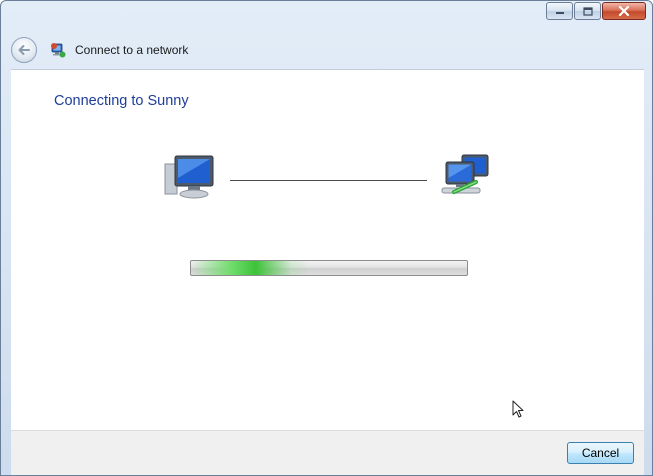 This screenshot has height=476, width=653. Describe the element at coordinates (250, 268) in the screenshot. I see `progress-indicator` at that location.